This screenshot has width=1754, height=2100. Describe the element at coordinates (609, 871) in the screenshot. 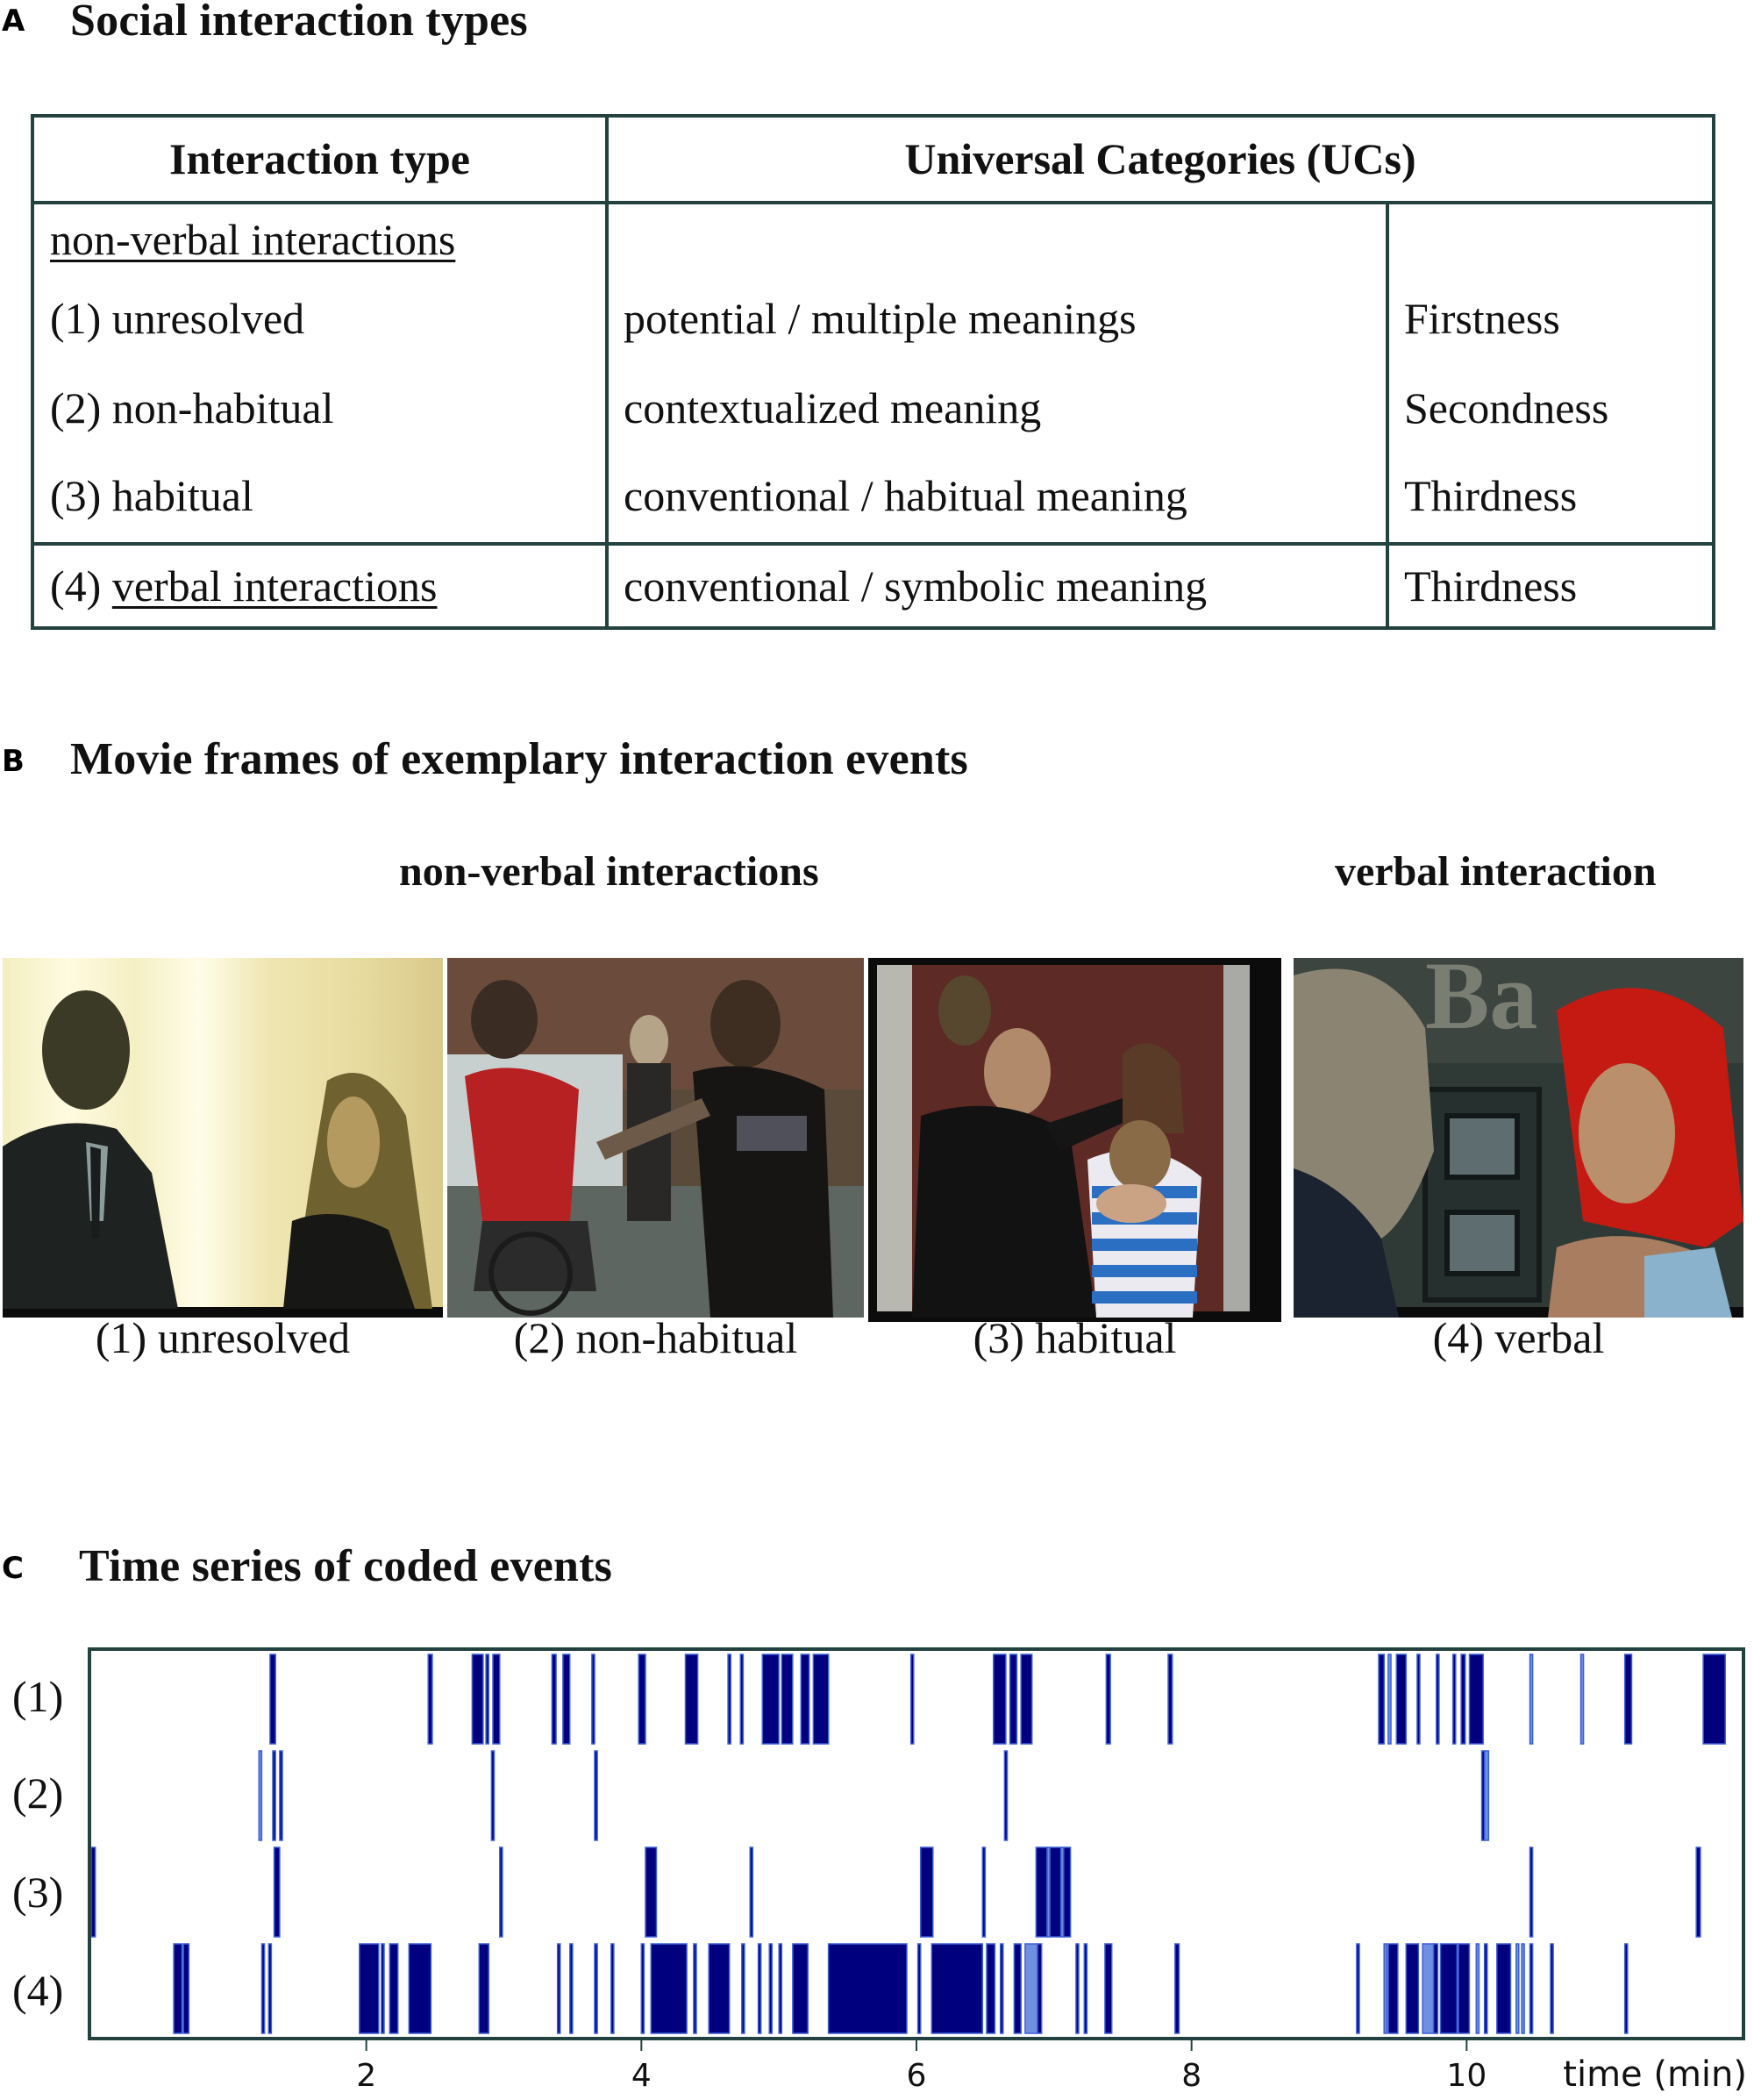

I see `group-heading-nonverbal: non-verbal interactions` at that location.